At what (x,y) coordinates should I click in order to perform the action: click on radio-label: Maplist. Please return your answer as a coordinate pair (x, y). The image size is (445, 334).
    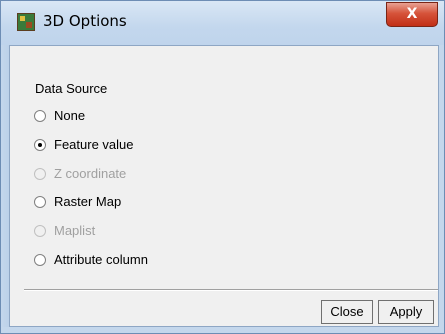
    Looking at the image, I should click on (75, 230).